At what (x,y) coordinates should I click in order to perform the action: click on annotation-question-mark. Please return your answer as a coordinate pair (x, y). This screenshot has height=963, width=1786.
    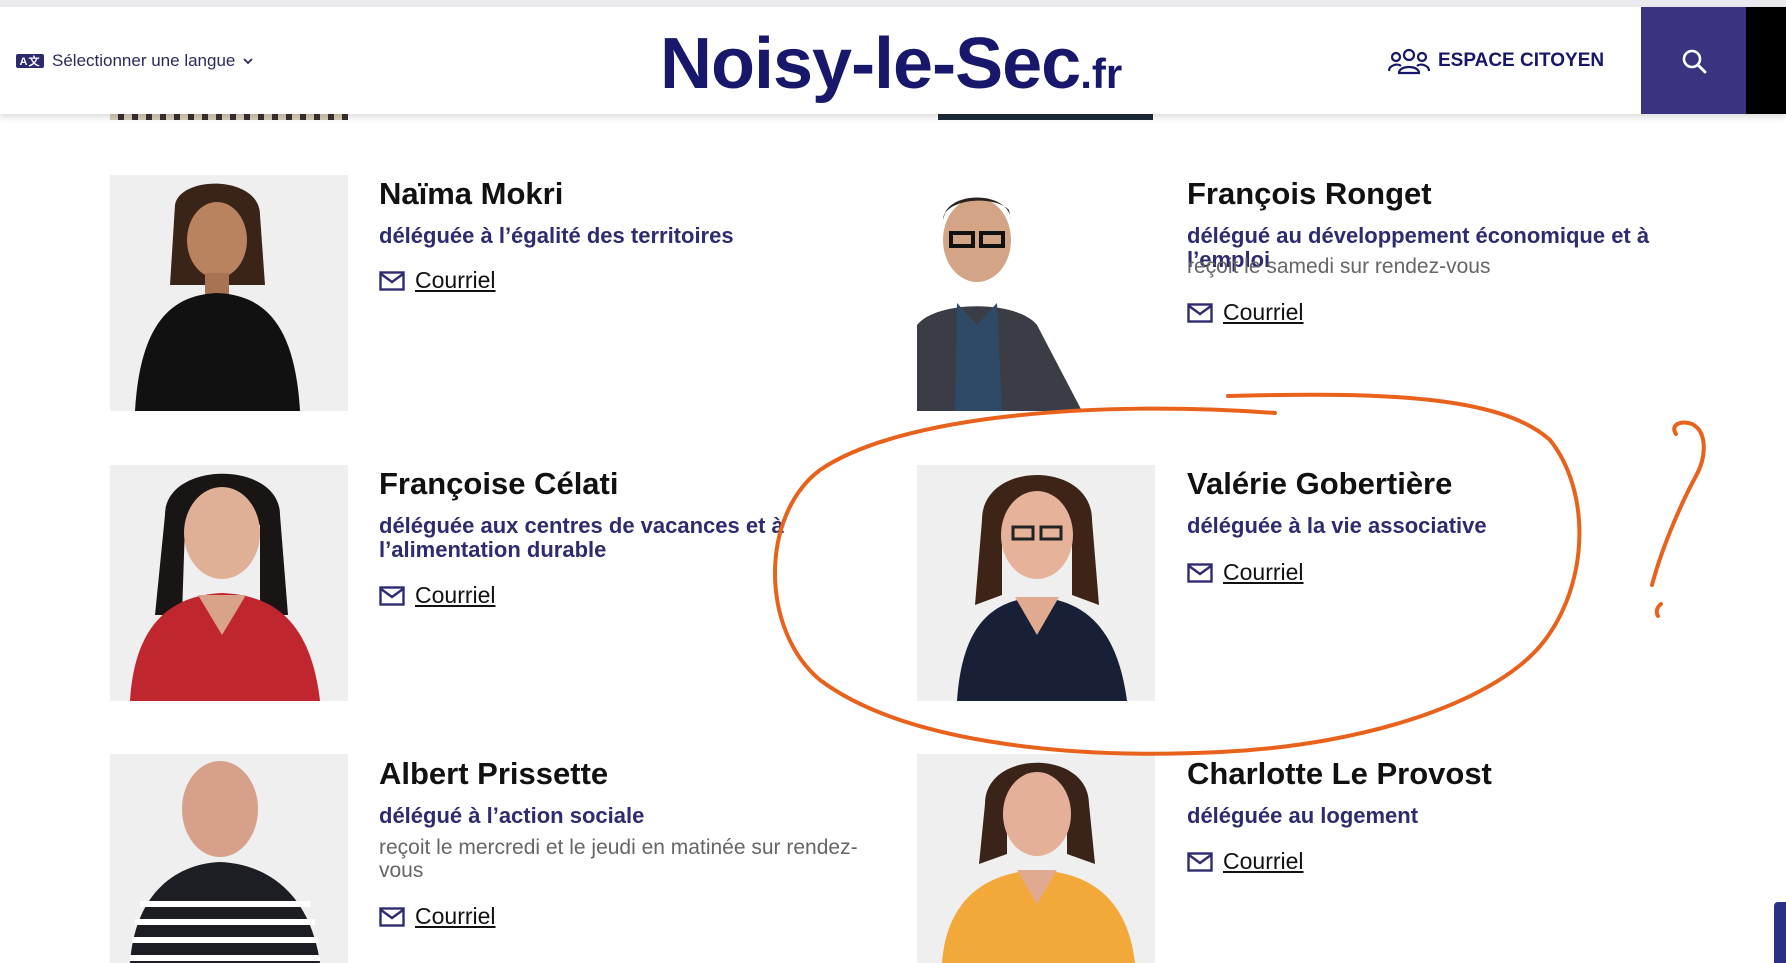
    Looking at the image, I should click on (1678, 503).